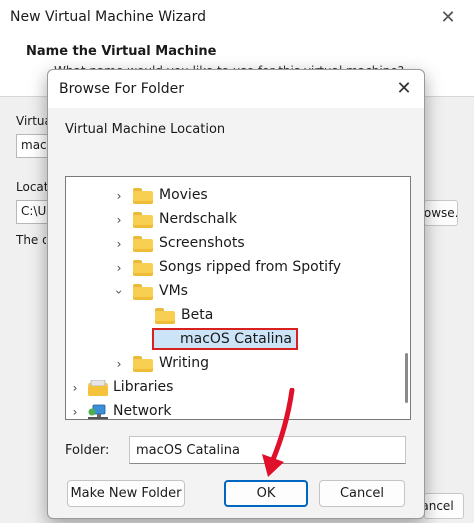  I want to click on ok-label: OK, so click(266, 493).